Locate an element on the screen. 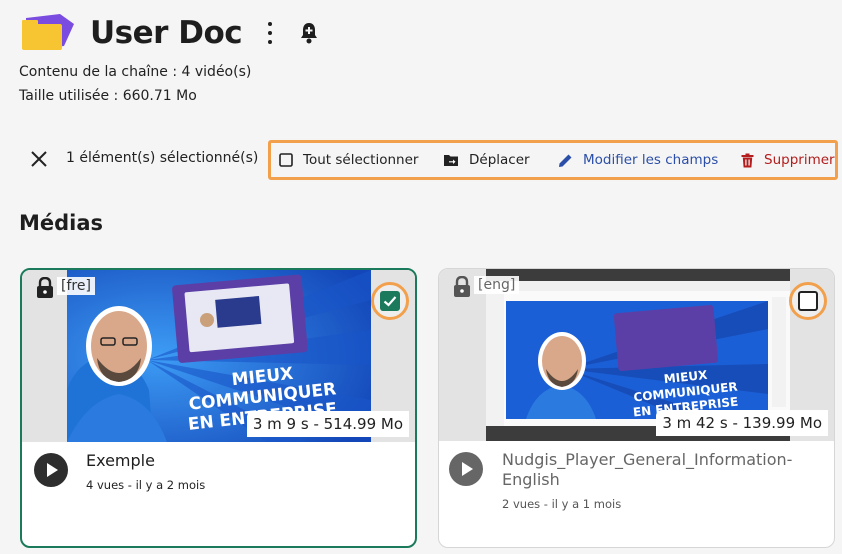 Image resolution: width=842 pixels, height=554 pixels. select-all-button: Tout sélectionner is located at coordinates (348, 160).